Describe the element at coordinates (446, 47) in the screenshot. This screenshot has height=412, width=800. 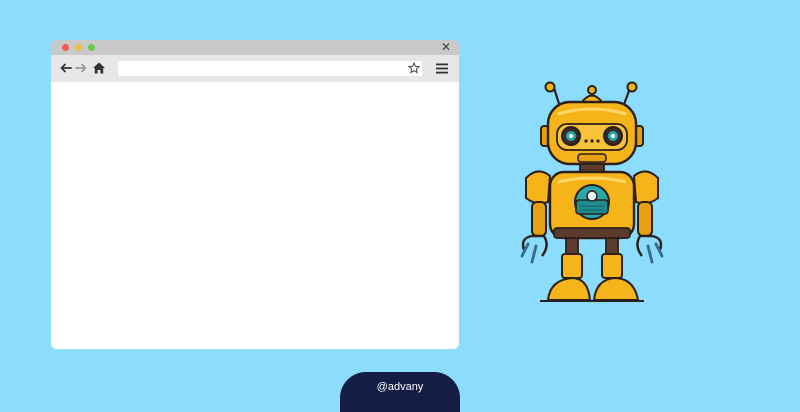
I see `close-tab-icon: ✕` at that location.